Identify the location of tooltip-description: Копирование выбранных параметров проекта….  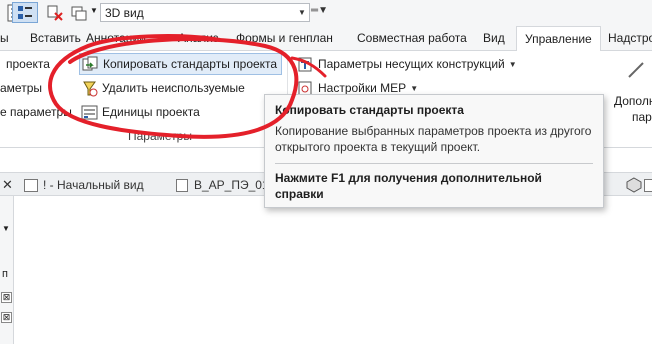
(433, 139).